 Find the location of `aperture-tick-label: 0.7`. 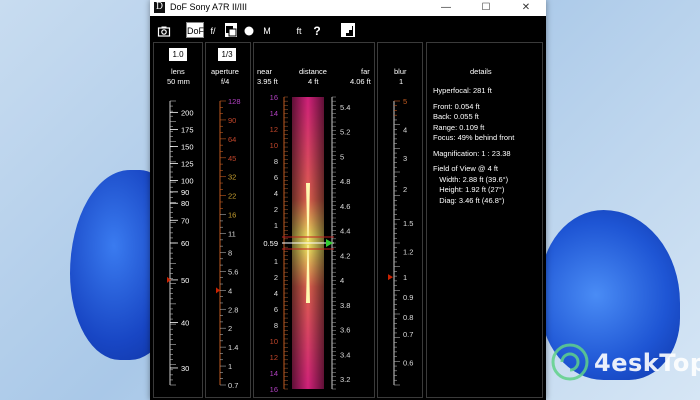

aperture-tick-label: 0.7 is located at coordinates (233, 385).